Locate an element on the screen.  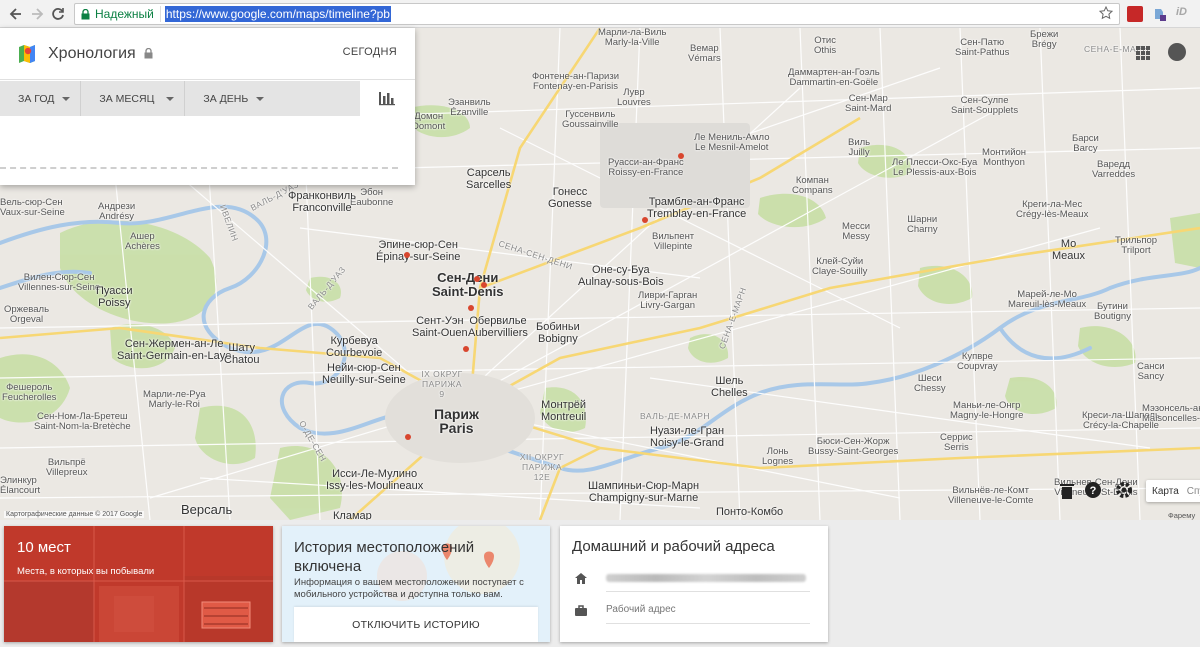
place-label: Лонь Lognes is located at coordinates (778, 456).